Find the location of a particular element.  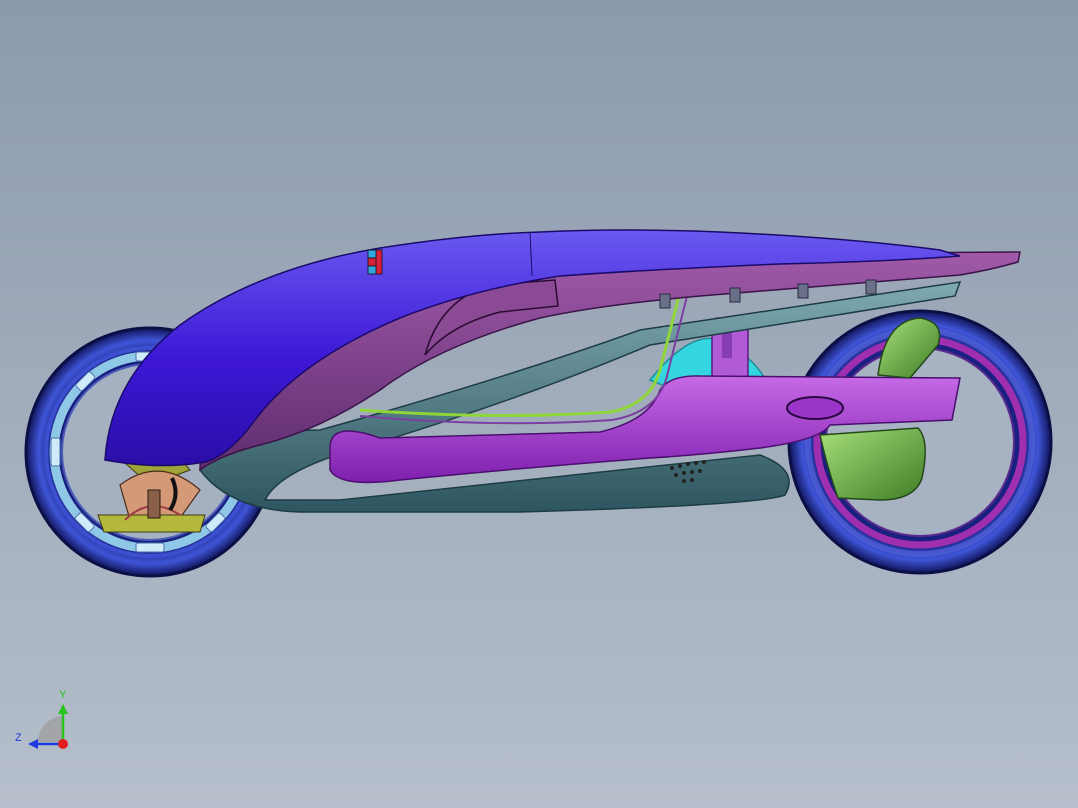

canopy-decal is located at coordinates (375, 262).